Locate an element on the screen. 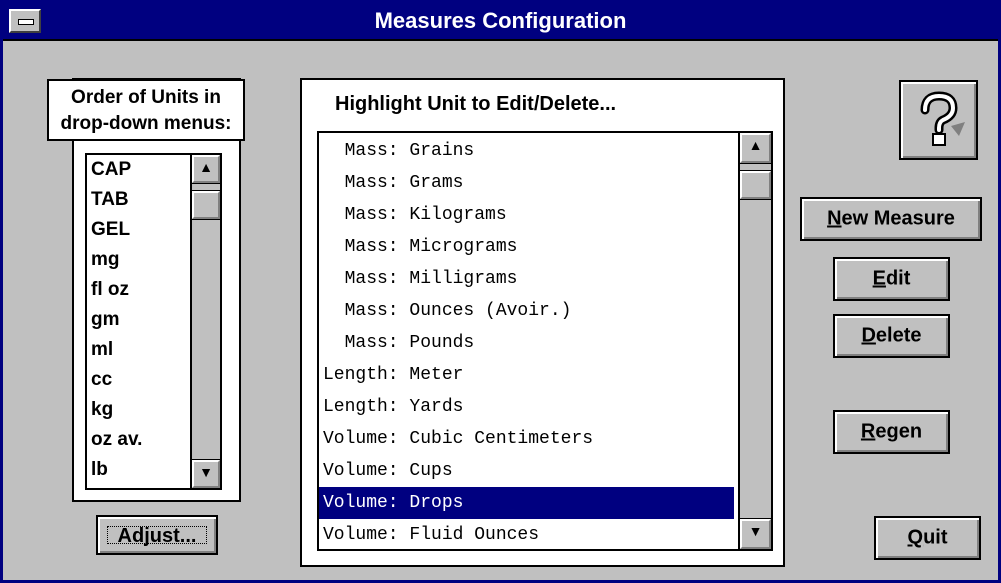 Image resolution: width=1001 pixels, height=583 pixels. units-order-list: CAP TAB GEL mg fl oz gm ml cc kg oz av. lb ▲ ▼ is located at coordinates (153, 321).